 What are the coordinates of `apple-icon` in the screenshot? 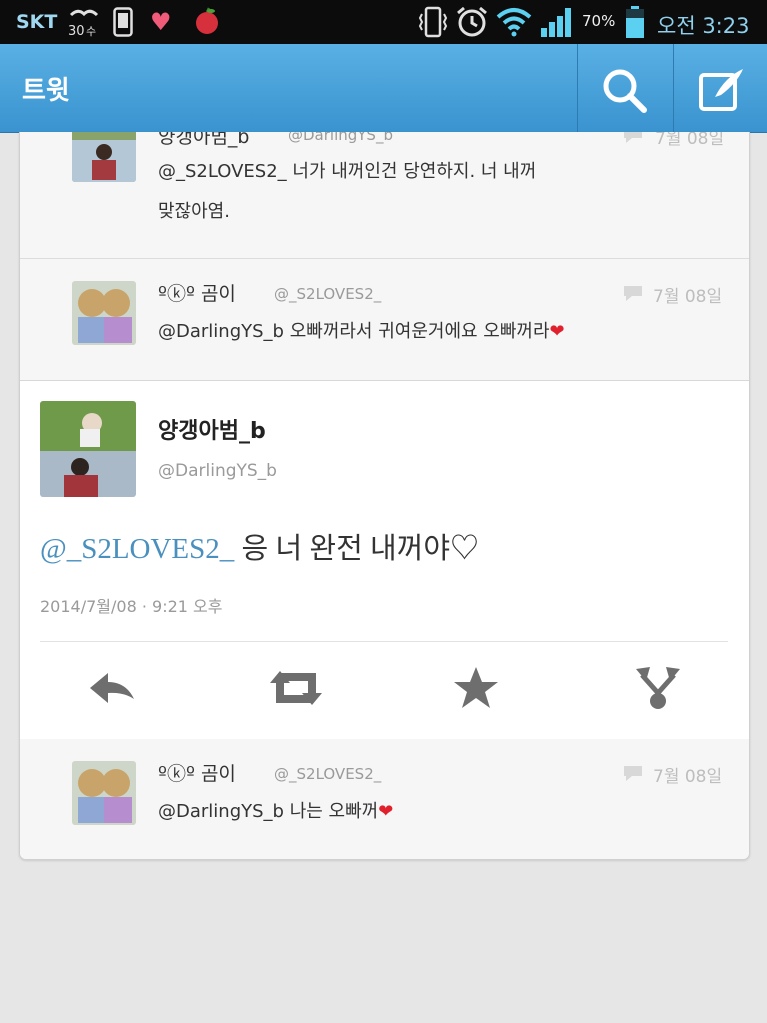 It's located at (207, 20).